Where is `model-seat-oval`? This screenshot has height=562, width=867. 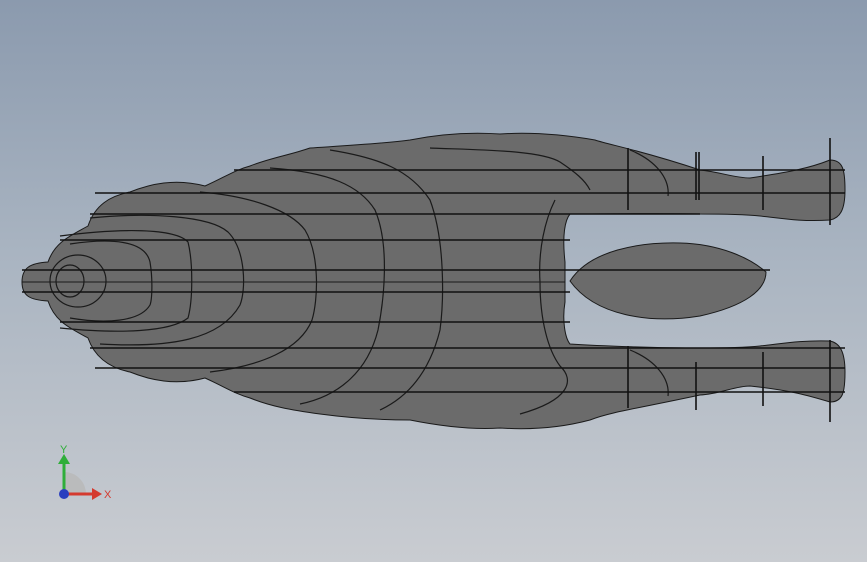 model-seat-oval is located at coordinates (668, 281).